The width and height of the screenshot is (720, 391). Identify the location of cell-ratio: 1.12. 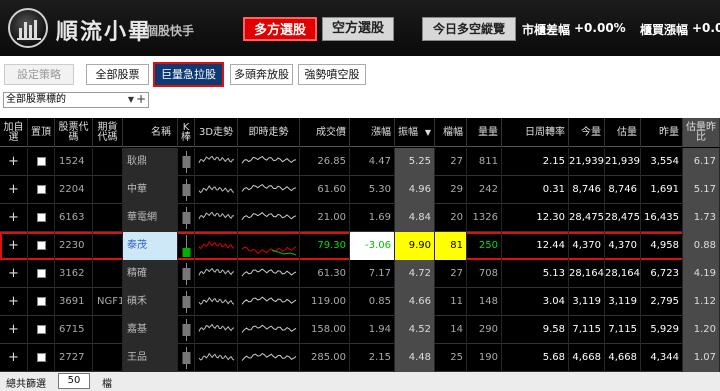
(701, 302).